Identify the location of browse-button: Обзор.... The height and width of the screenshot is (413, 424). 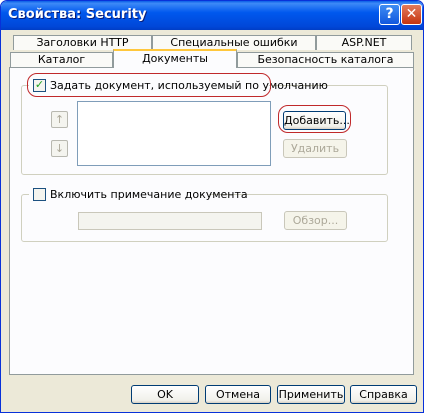
(315, 220).